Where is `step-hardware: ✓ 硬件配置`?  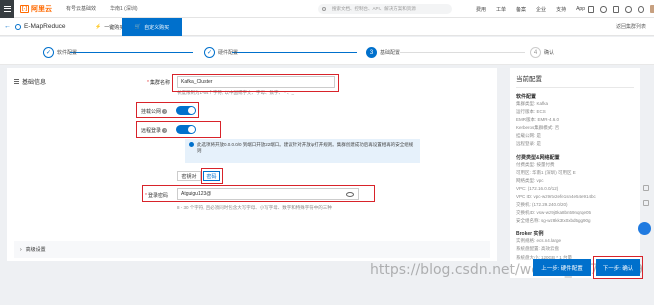 step-hardware: ✓ 硬件配置 is located at coordinates (221, 52).